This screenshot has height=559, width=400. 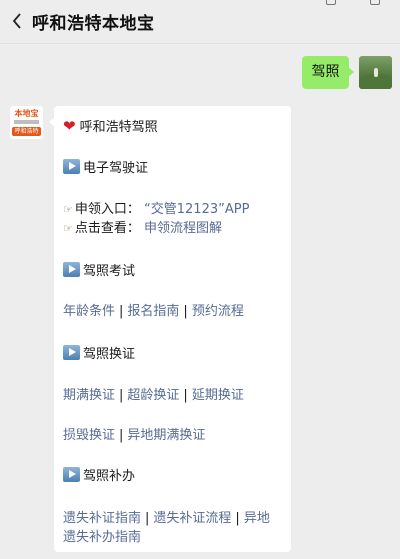 What do you see at coordinates (218, 395) in the screenshot?
I see `deferred-renewal-link: 延期换证` at bounding box center [218, 395].